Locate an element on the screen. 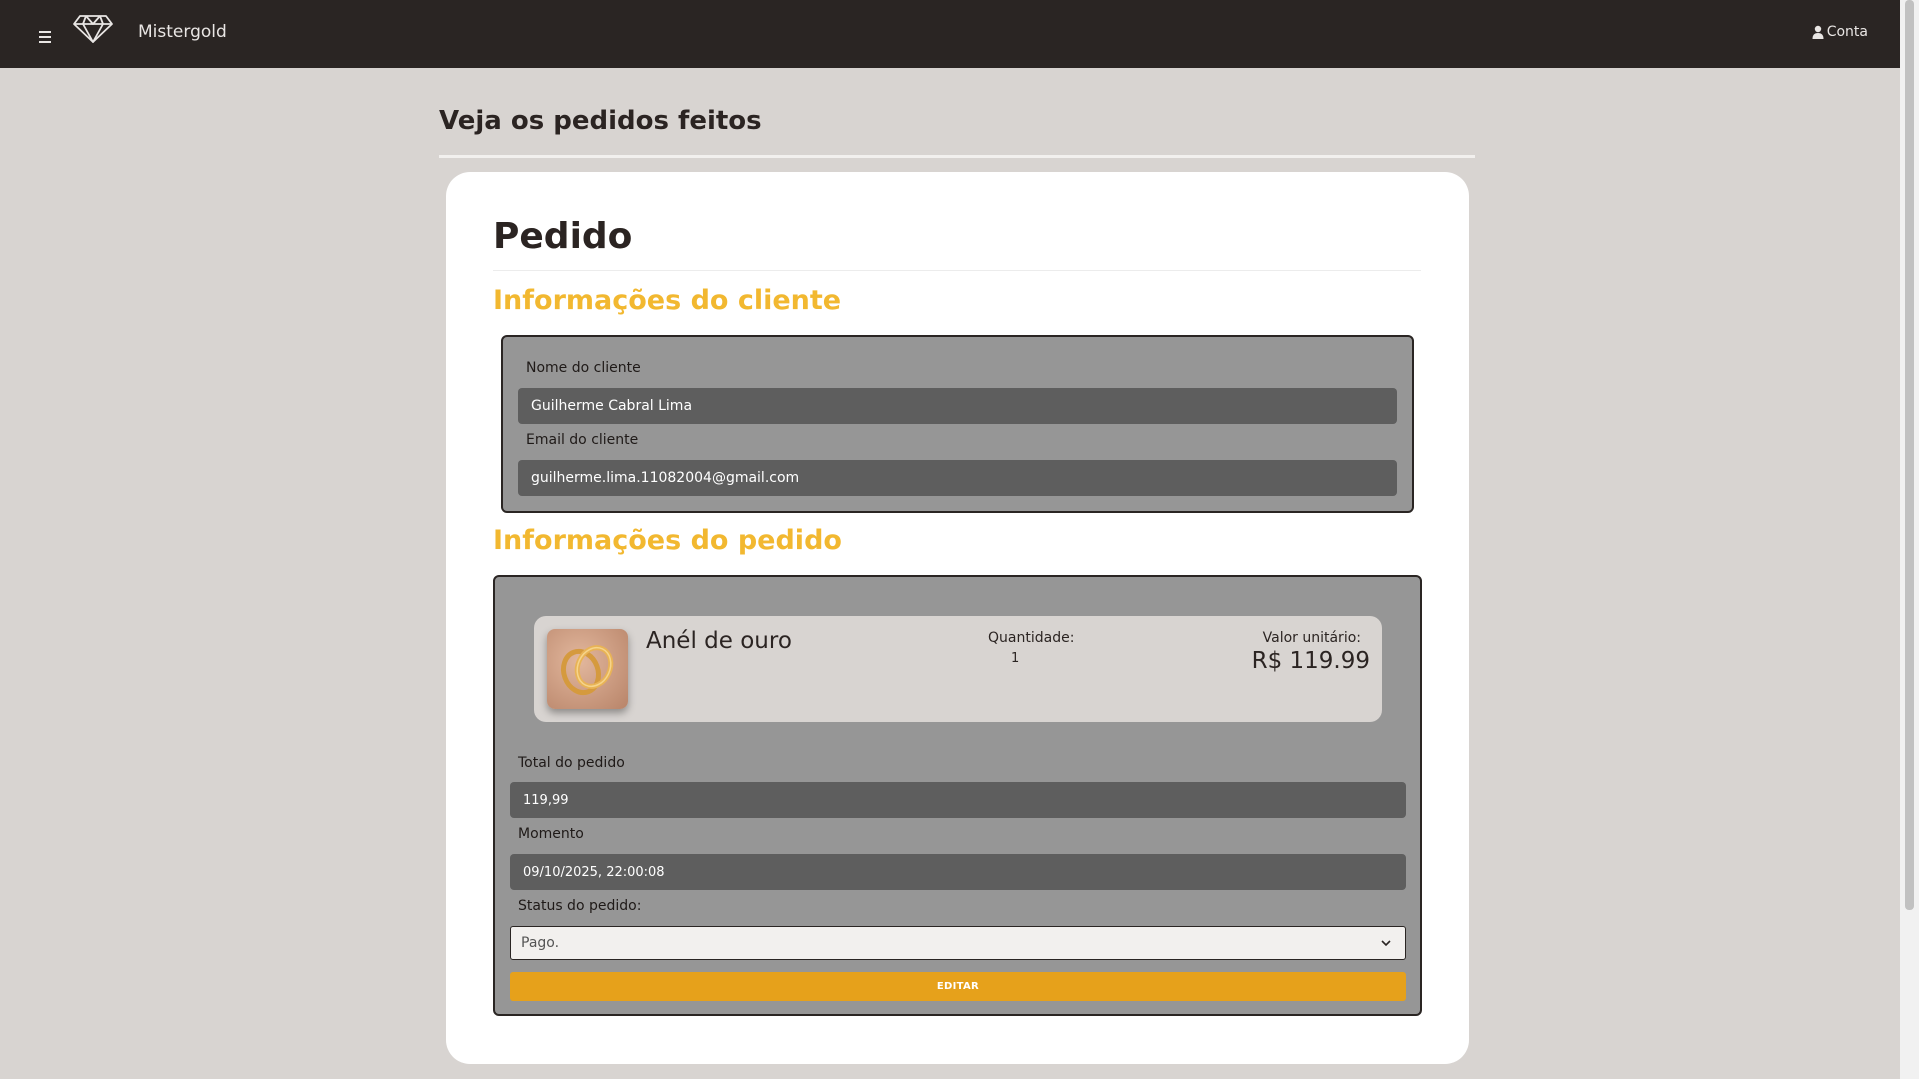 This screenshot has width=1919, height=1079. quantity-label: Quantidade: is located at coordinates (1031, 638).